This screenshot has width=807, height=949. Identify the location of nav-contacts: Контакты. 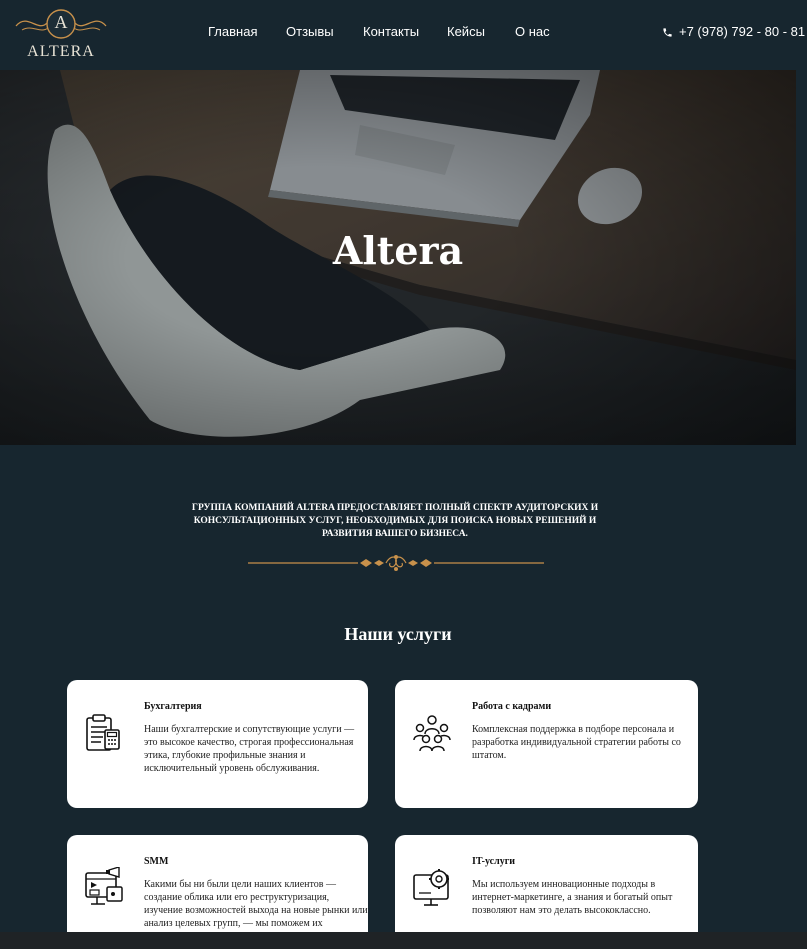
(391, 31).